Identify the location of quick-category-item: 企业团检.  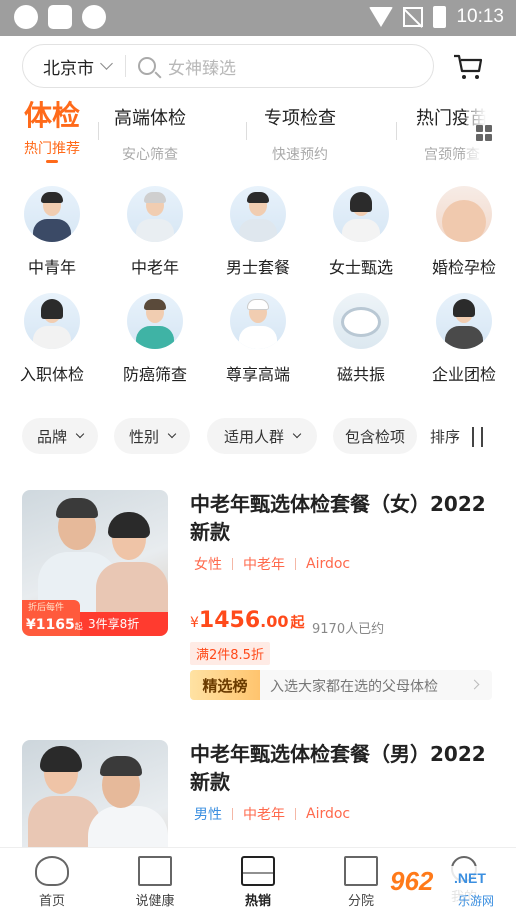
(464, 339).